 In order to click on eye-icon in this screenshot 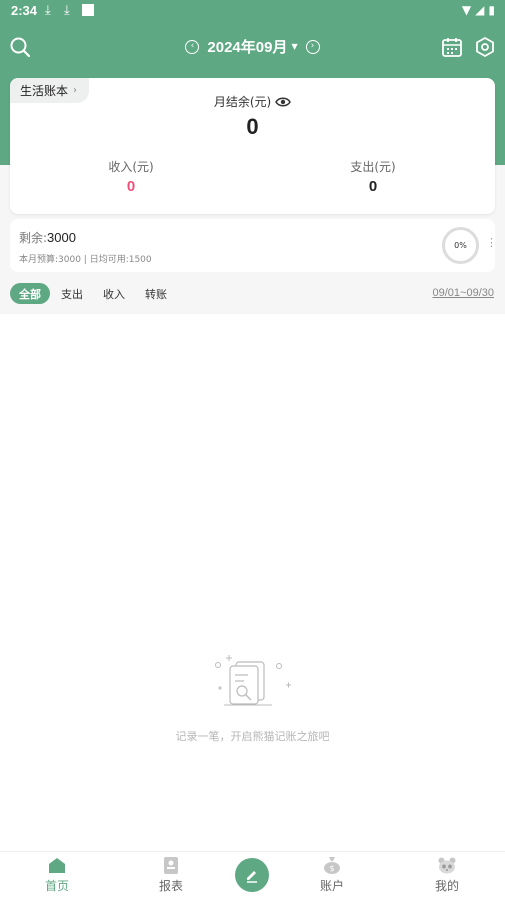, I will do `click(283, 102)`.